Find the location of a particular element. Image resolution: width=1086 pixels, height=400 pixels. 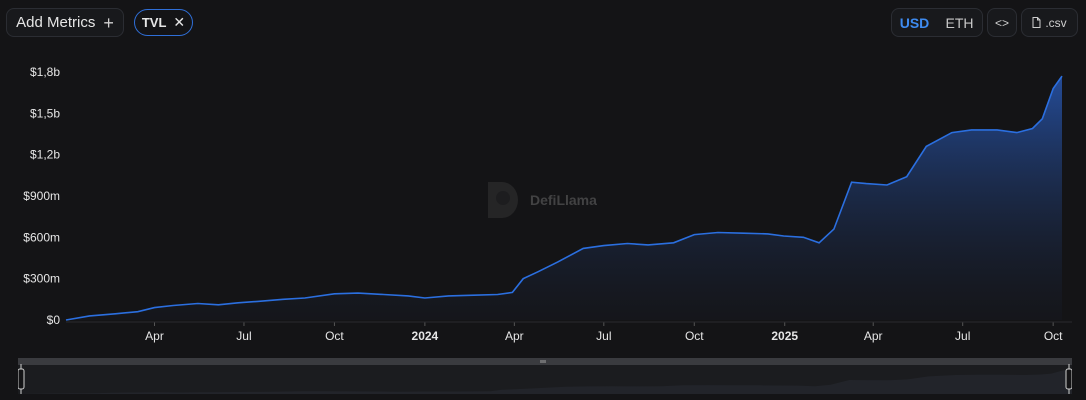

metric-chip-tvl: TVL ✕ is located at coordinates (163, 22).